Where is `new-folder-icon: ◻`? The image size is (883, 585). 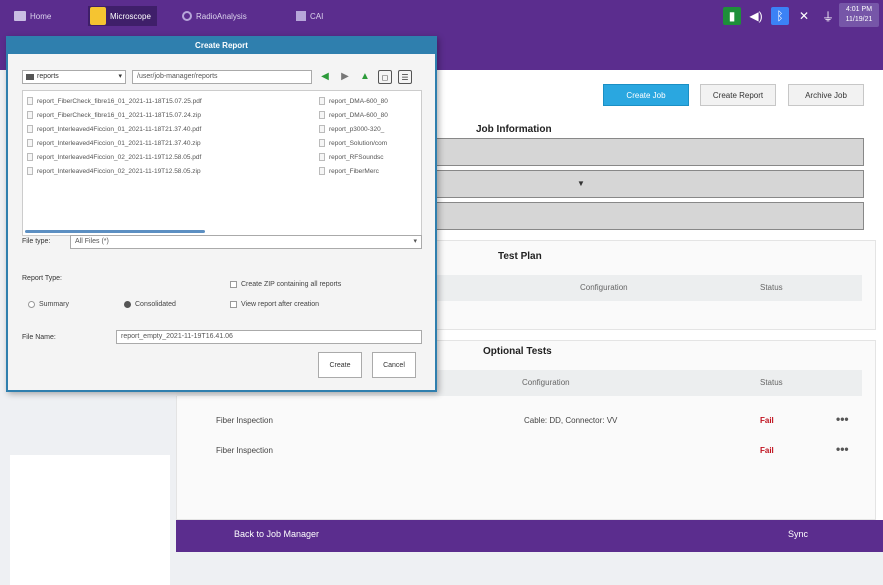
new-folder-icon: ◻ is located at coordinates (385, 77).